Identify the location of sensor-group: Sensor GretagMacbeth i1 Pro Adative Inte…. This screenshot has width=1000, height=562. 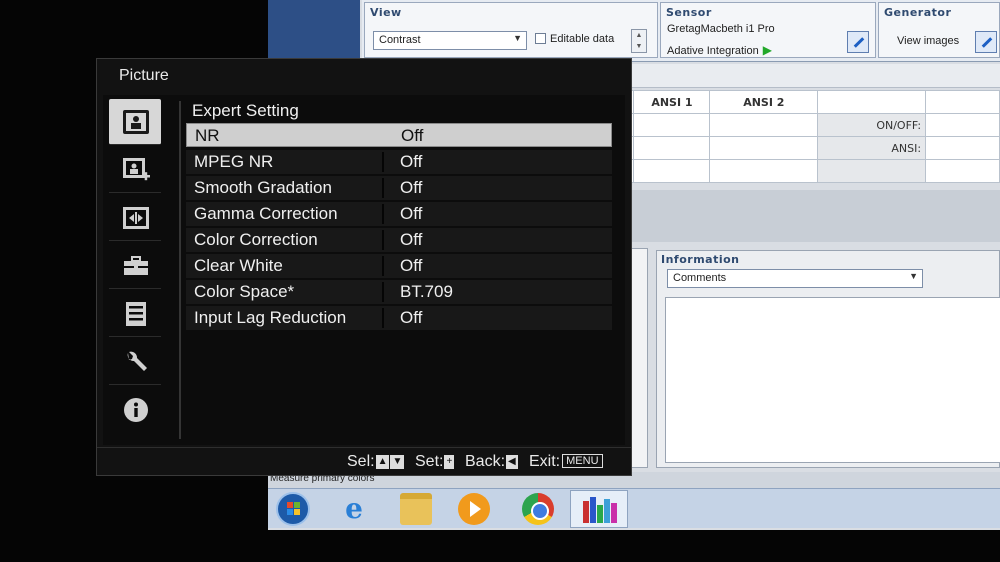
(768, 30).